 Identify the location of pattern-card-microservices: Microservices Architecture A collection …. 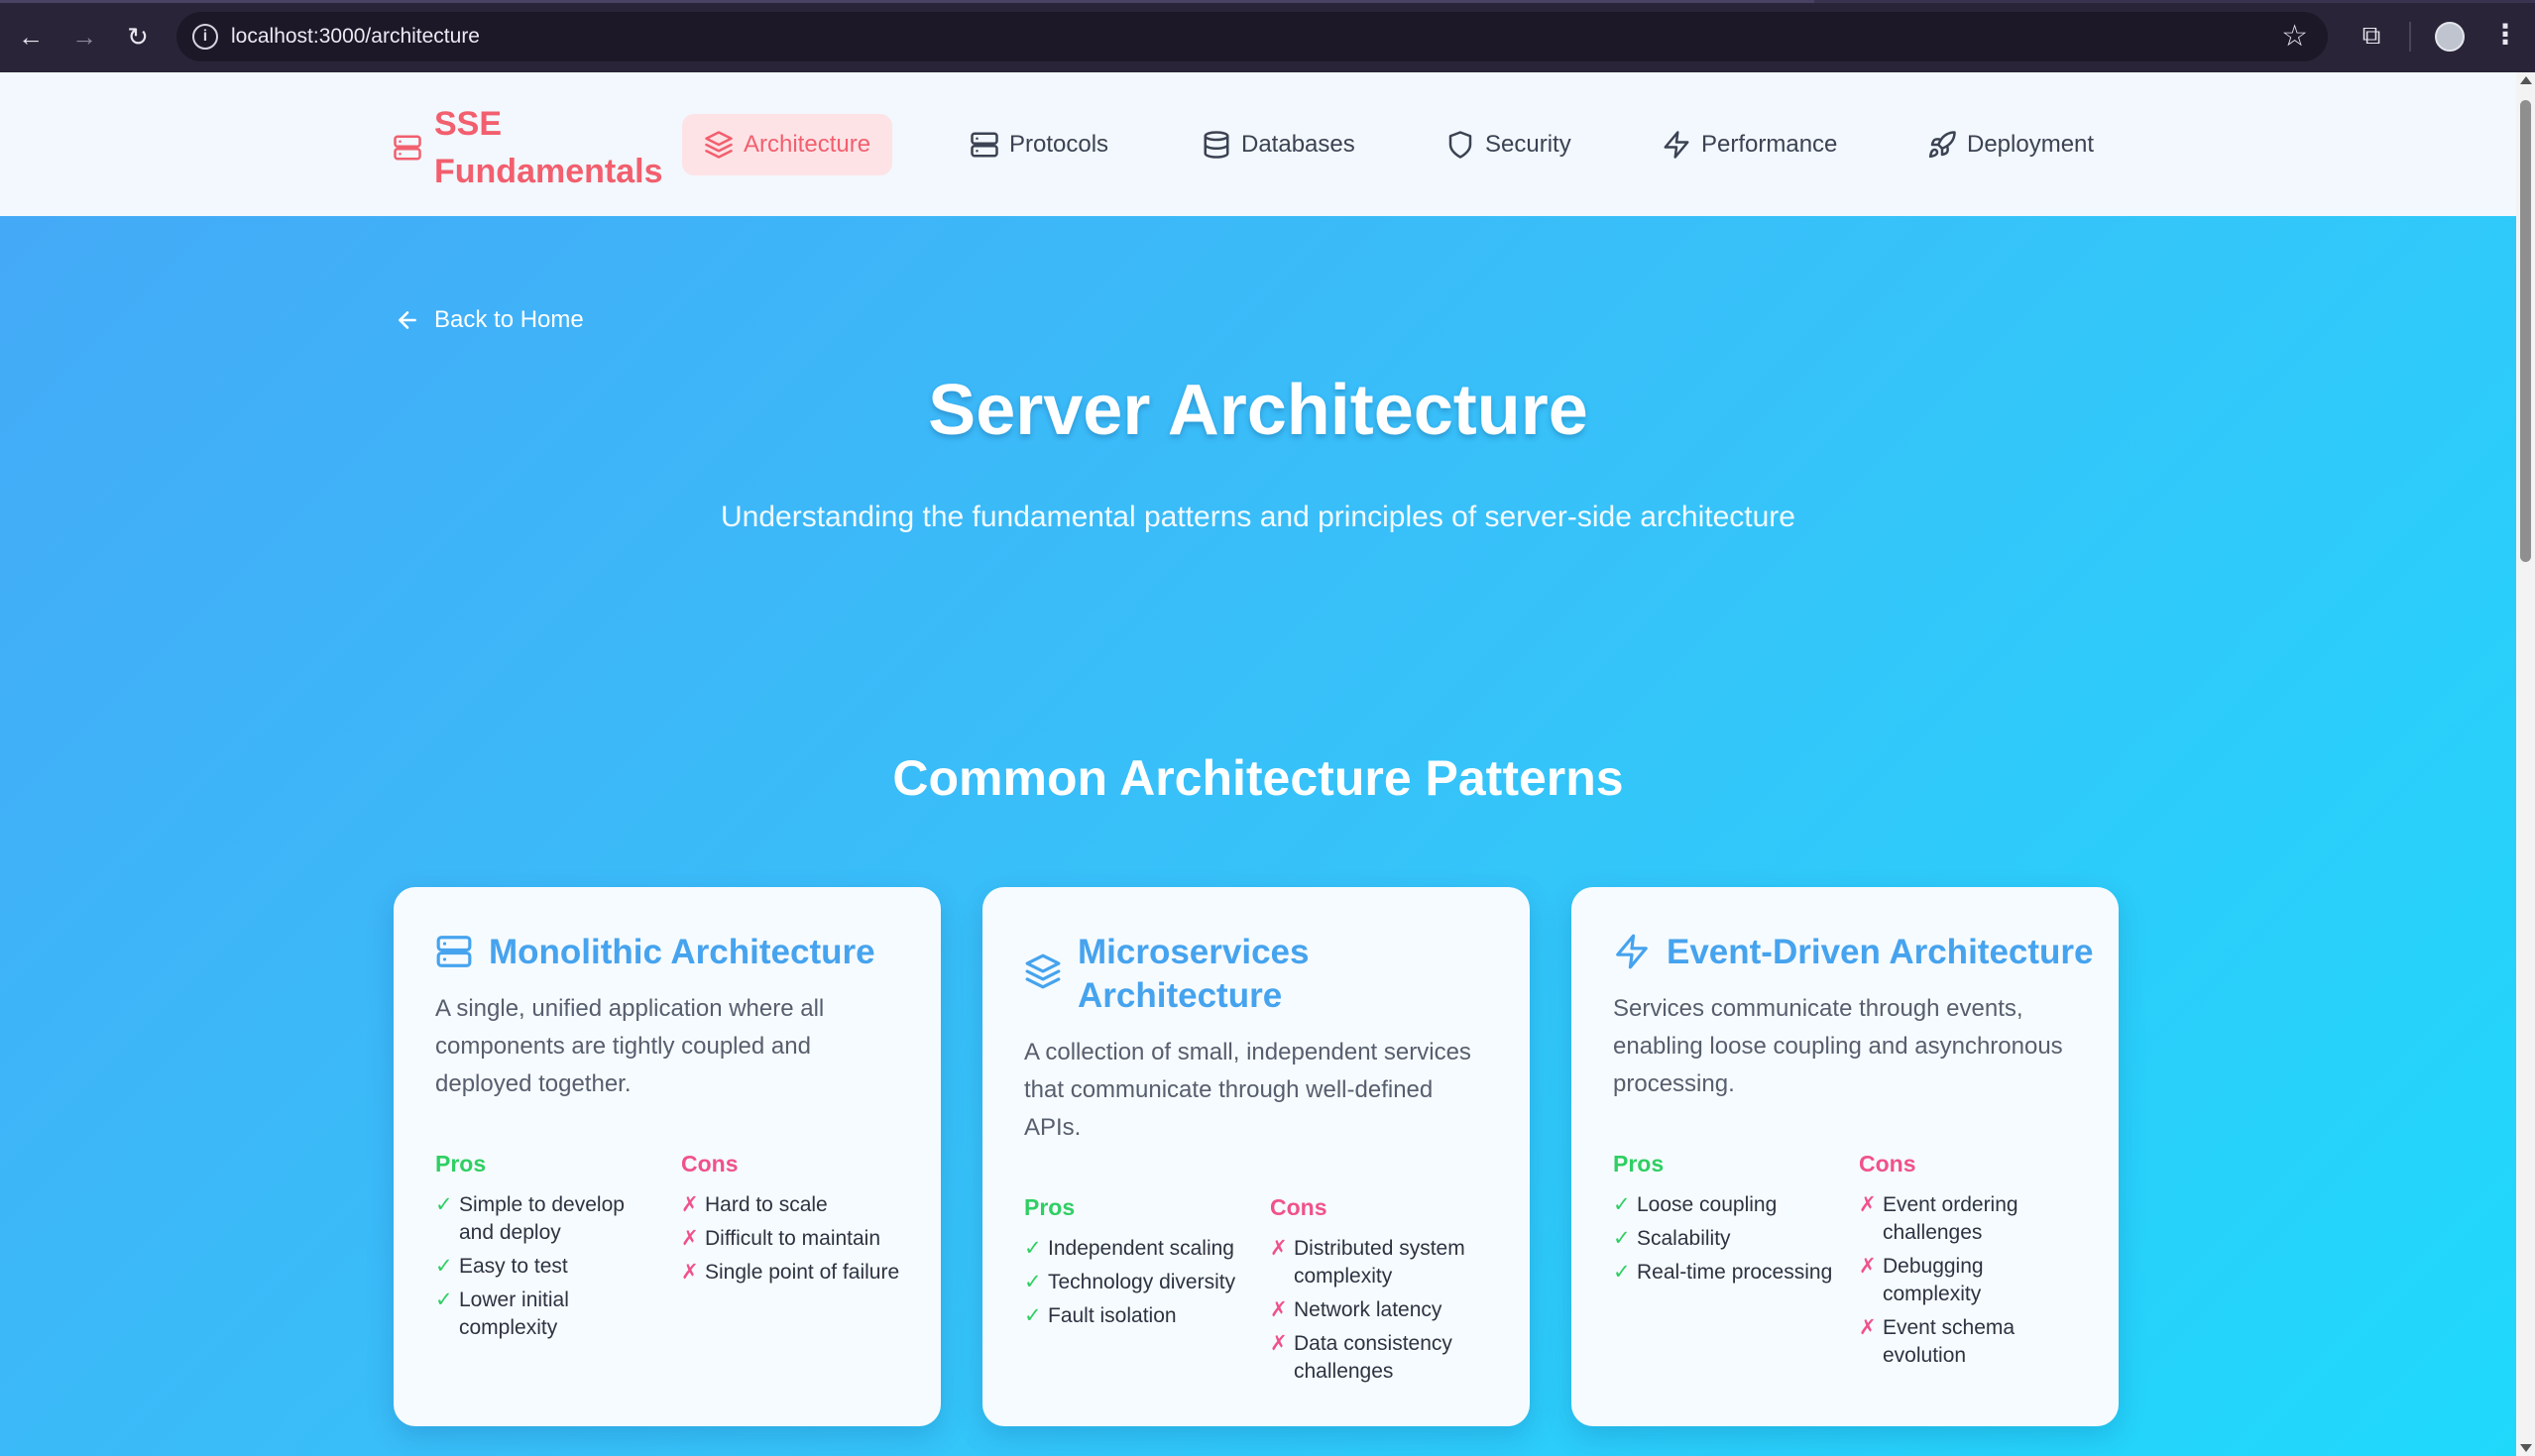
(1256, 1156).